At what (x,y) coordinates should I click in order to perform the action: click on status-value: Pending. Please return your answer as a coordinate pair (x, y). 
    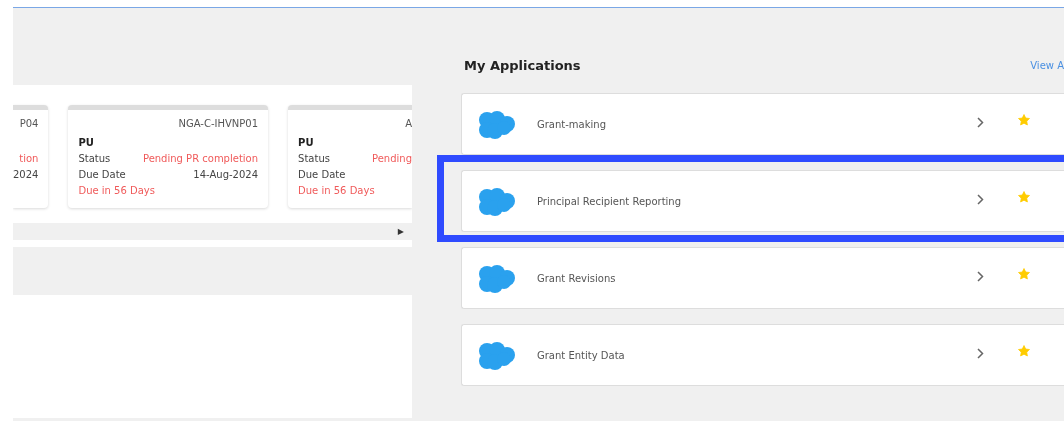
    Looking at the image, I should click on (392, 159).